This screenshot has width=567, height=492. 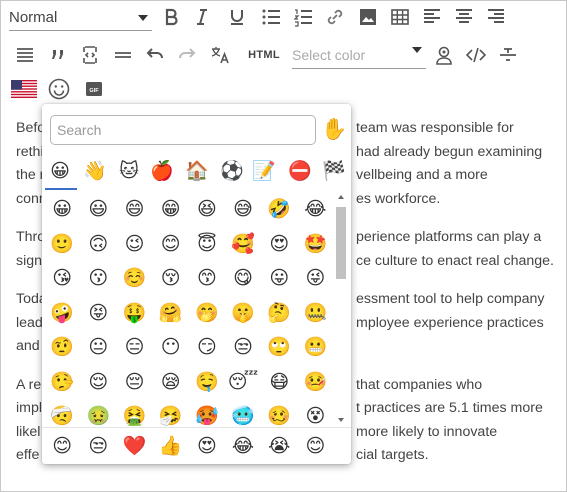 I want to click on emoji-search-input: Search, so click(x=183, y=130).